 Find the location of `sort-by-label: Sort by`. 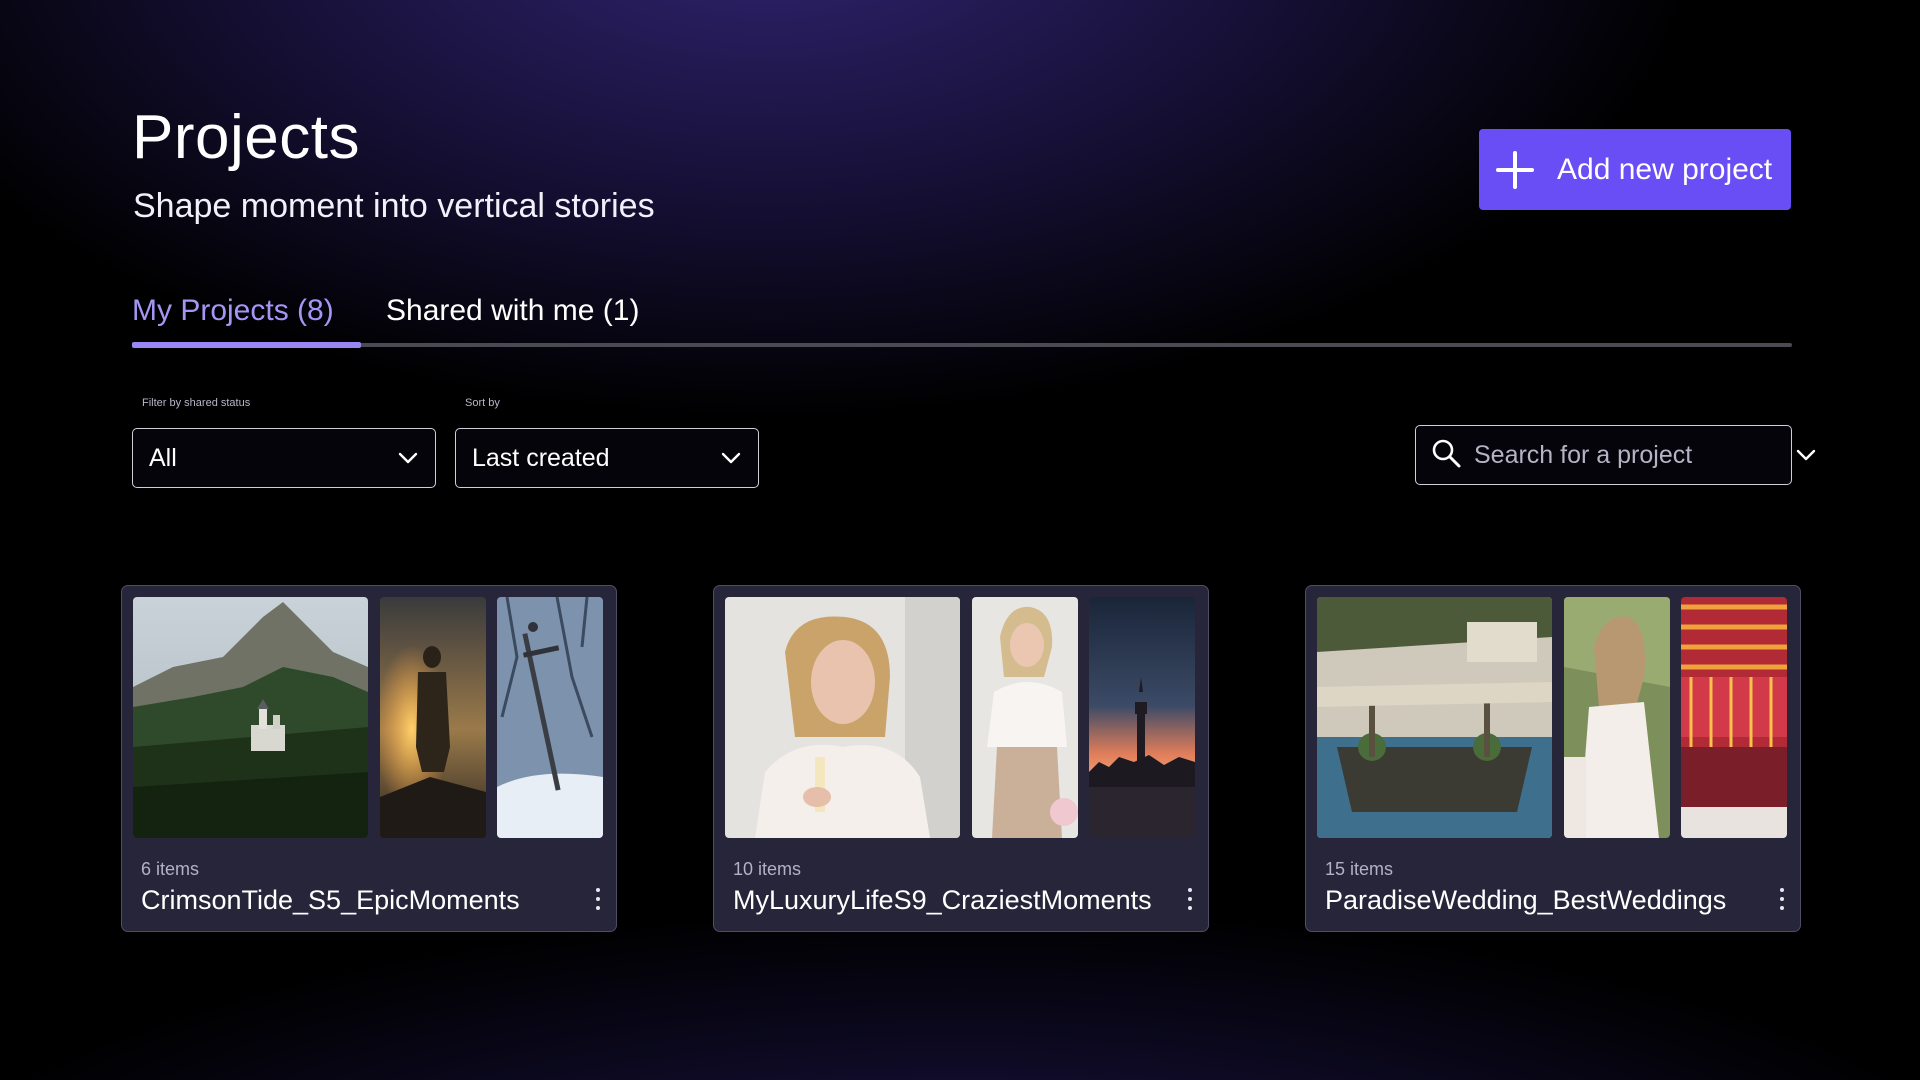

sort-by-label: Sort by is located at coordinates (482, 403).